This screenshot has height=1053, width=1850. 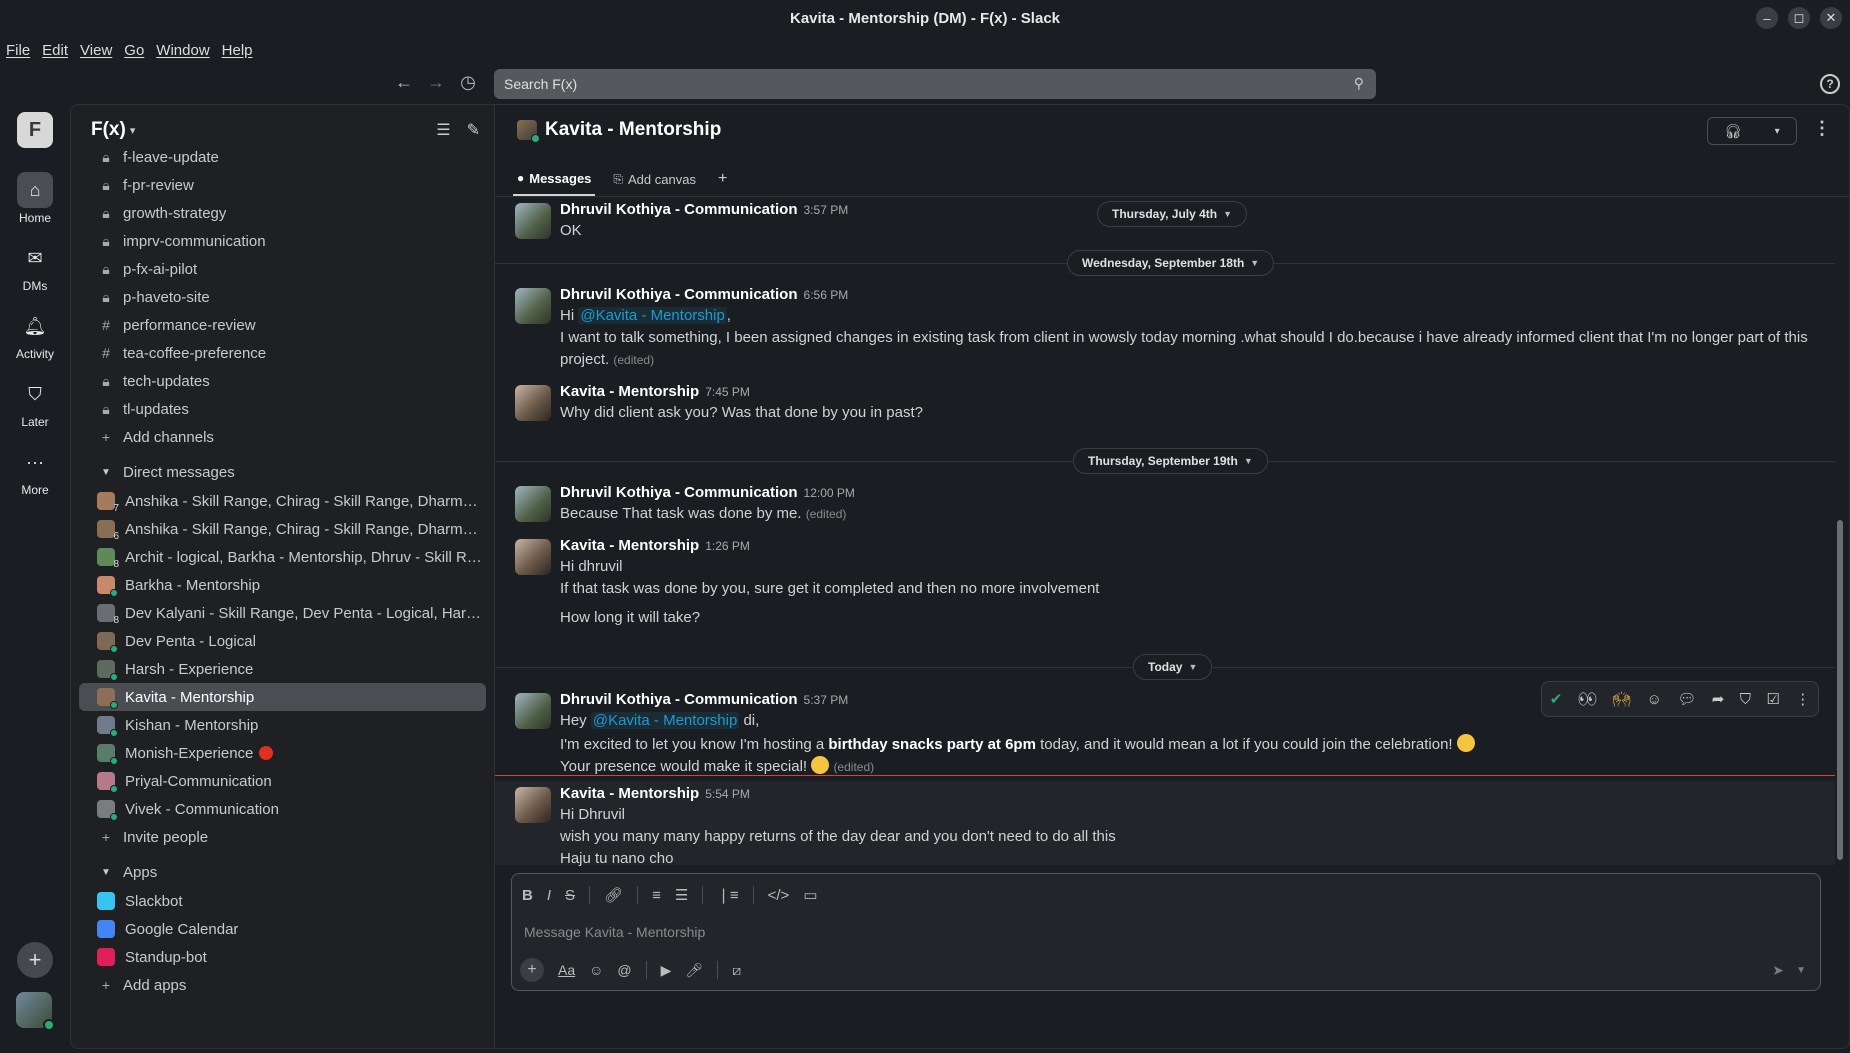 I want to click on sidebar-dm: Barkha - Mentorship, so click(x=282, y=585).